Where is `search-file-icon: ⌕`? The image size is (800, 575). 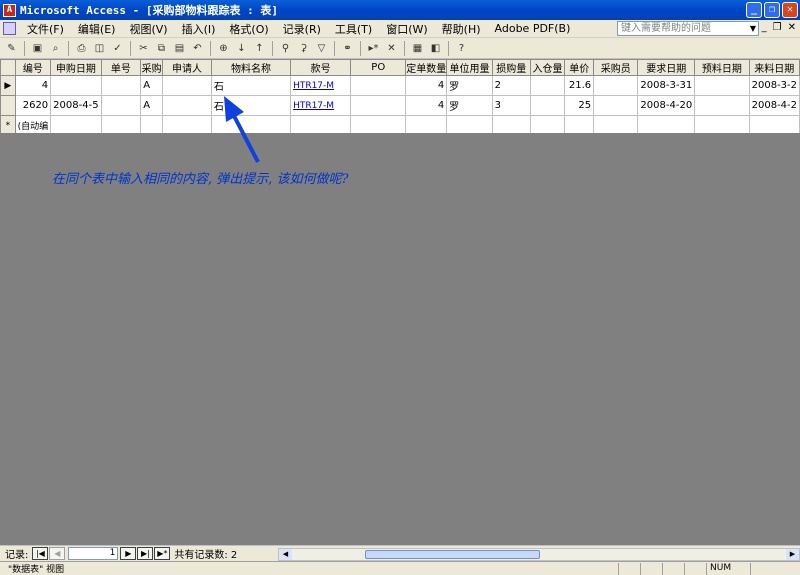 search-file-icon: ⌕ is located at coordinates (55, 48).